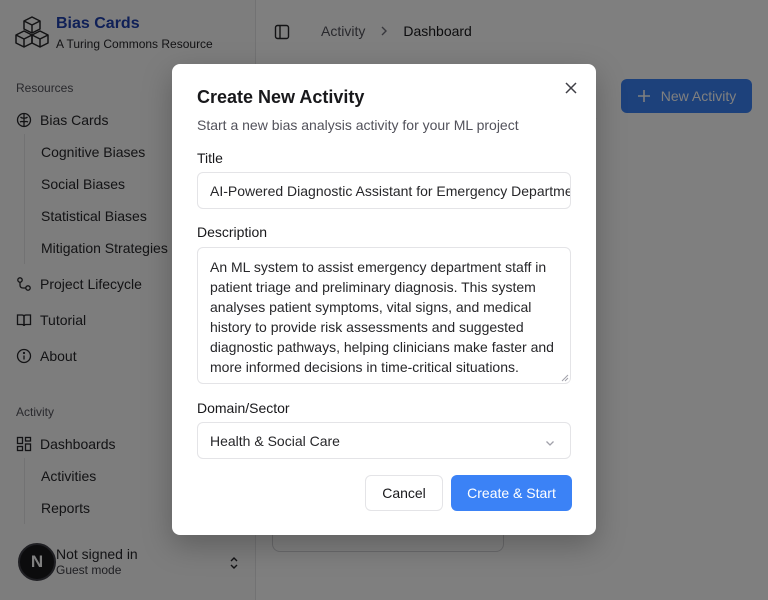 This screenshot has height=600, width=768. What do you see at coordinates (511, 493) in the screenshot?
I see `create-start-button: Create & Start` at bounding box center [511, 493].